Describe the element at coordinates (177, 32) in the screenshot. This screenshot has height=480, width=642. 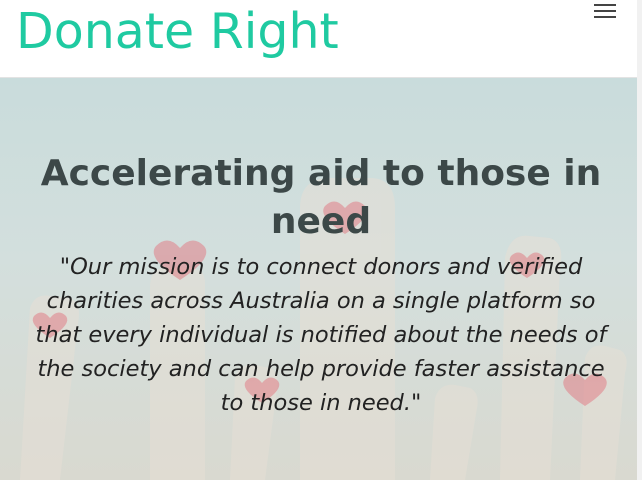
I see `brand-logo: Donate Right` at that location.